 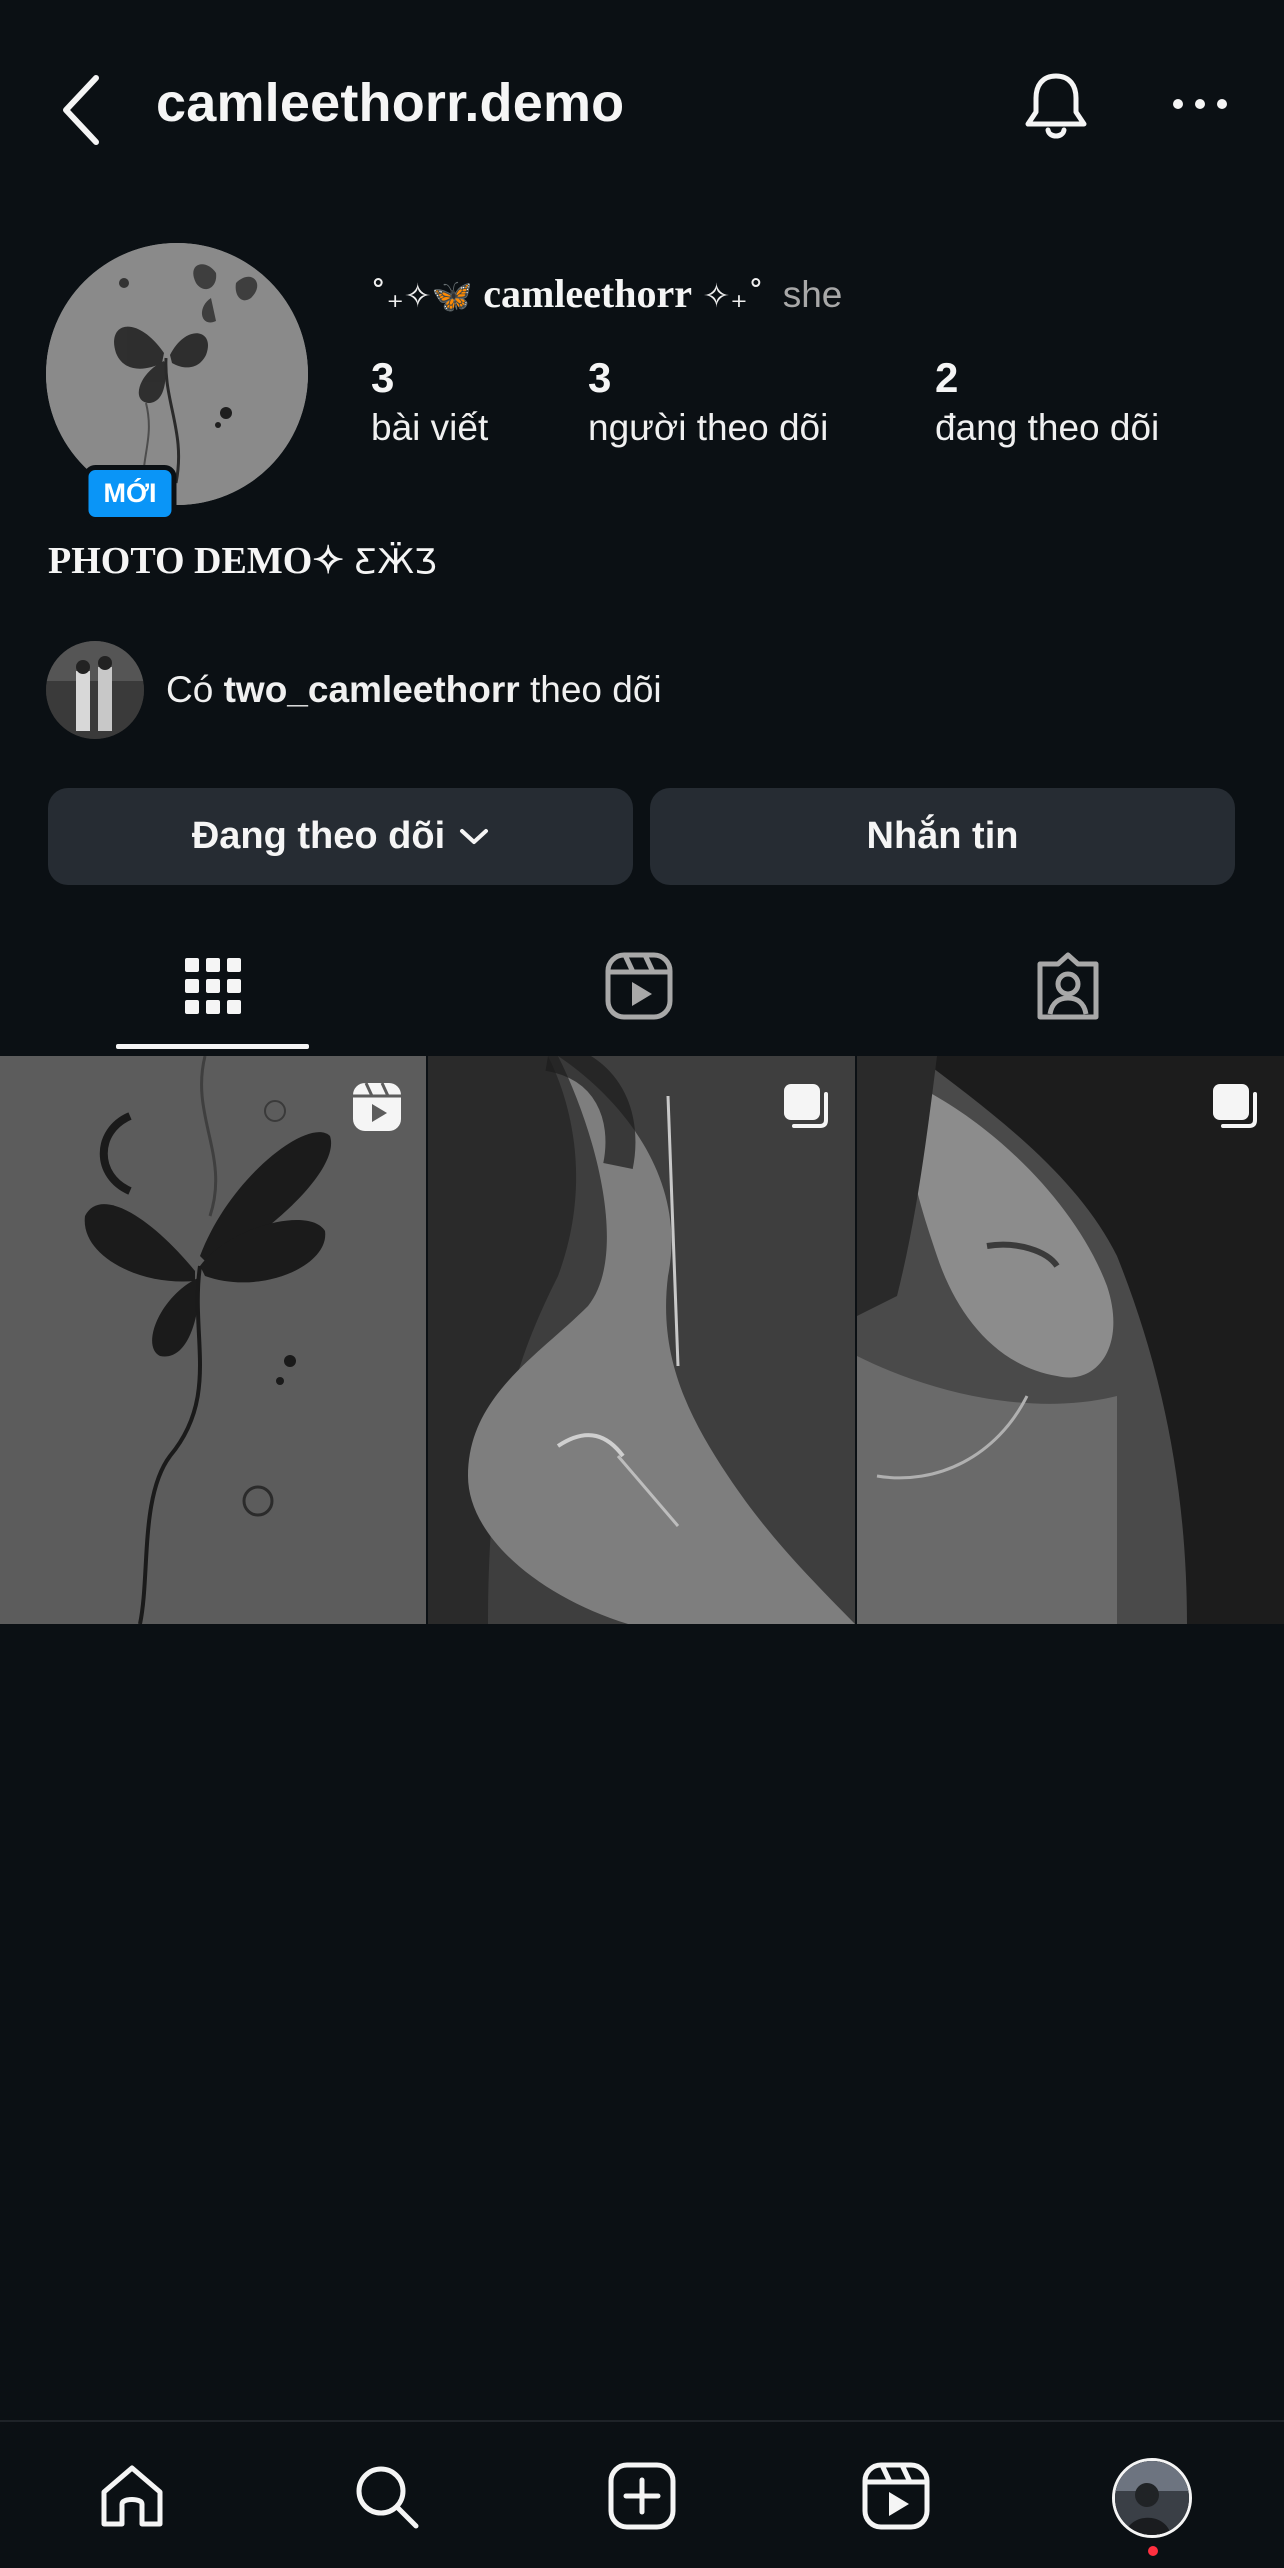 What do you see at coordinates (430, 427) in the screenshot?
I see `stat-posts-label: bài viết` at bounding box center [430, 427].